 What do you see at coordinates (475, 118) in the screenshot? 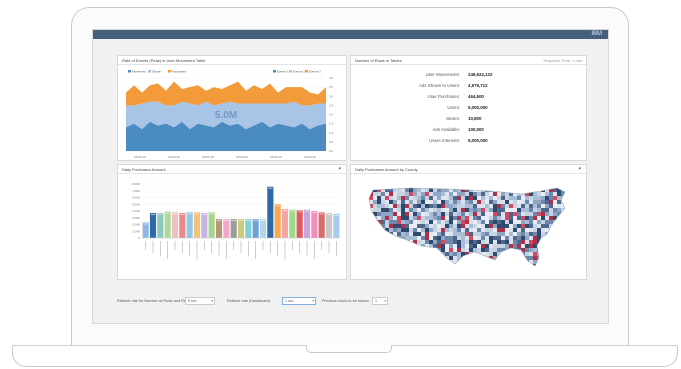
I see `stat-value: 10,800` at bounding box center [475, 118].